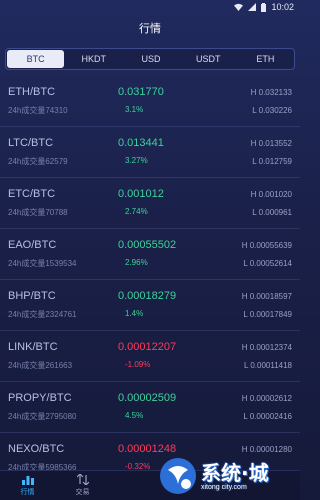  I want to click on change-percent: 3.1%, so click(134, 109).